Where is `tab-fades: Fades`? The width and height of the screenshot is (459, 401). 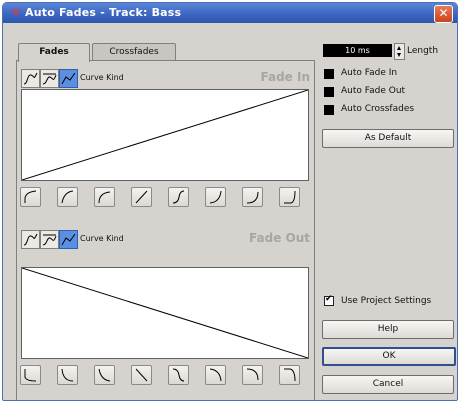
tab-fades: Fades is located at coordinates (54, 52).